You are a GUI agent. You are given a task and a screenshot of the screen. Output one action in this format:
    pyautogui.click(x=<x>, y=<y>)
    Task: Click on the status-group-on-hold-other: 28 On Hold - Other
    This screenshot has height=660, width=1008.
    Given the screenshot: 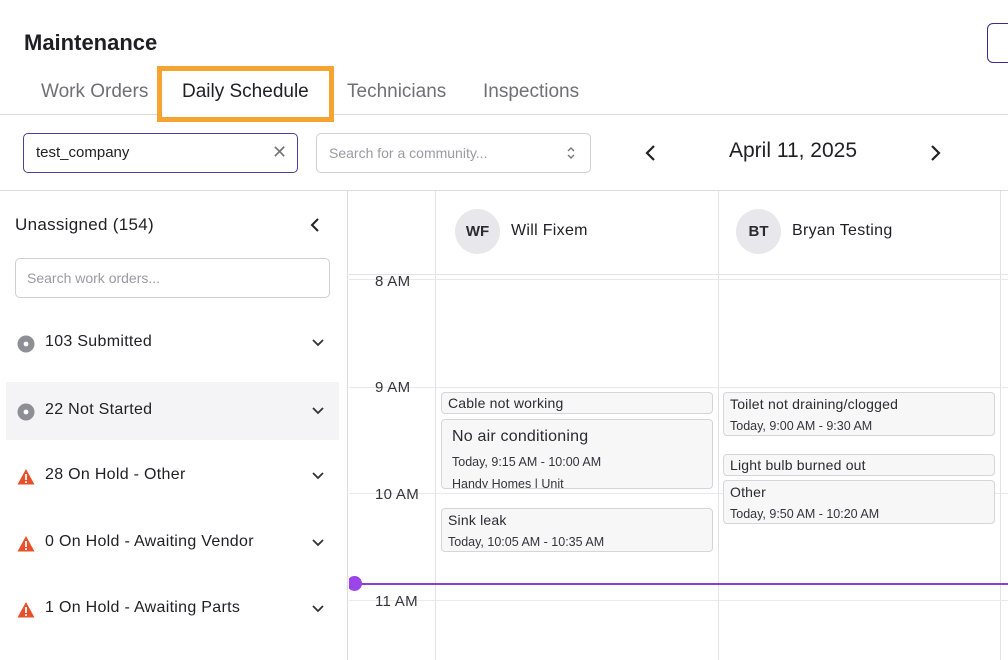 What is the action you would take?
    pyautogui.click(x=172, y=476)
    